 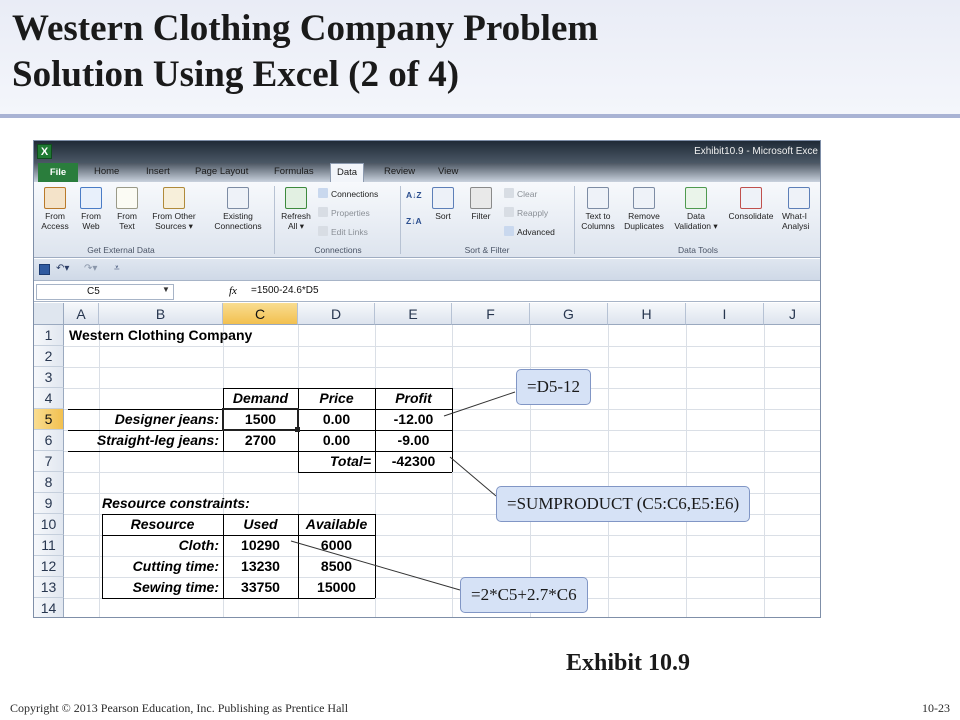 What do you see at coordinates (336, 461) in the screenshot?
I see `cell-d7-total-label: Total=` at bounding box center [336, 461].